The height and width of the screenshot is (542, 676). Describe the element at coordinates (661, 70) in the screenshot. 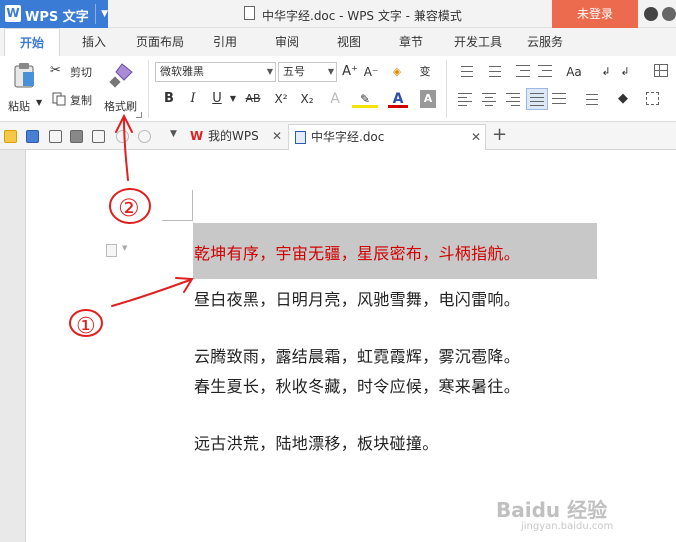

I see `table-icon` at that location.